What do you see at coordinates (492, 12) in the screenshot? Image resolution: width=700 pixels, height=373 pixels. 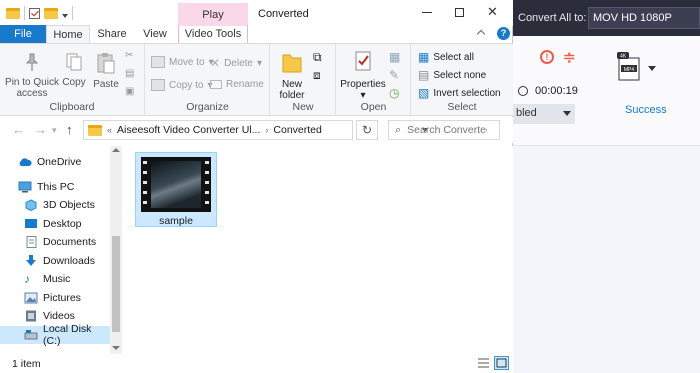 I see `close-button: ✕` at bounding box center [492, 12].